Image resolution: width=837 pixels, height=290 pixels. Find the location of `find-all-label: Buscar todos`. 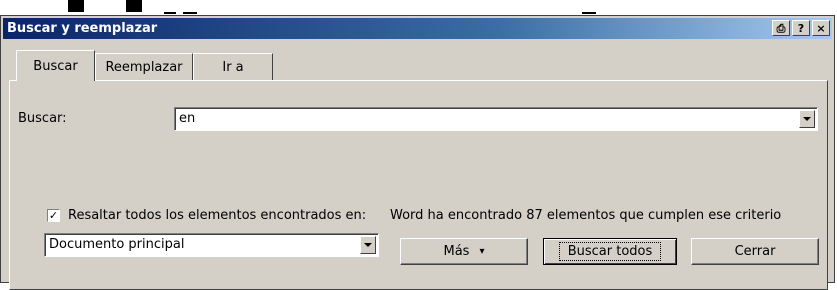

find-all-label: Buscar todos is located at coordinates (610, 251).